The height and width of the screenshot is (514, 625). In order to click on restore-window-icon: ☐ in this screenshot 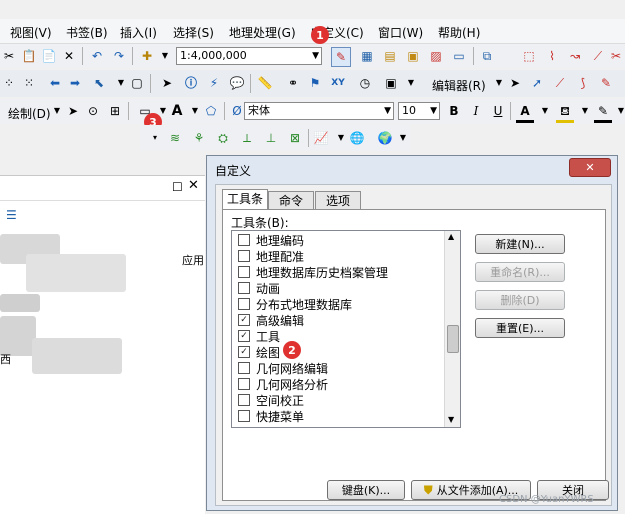, I will do `click(177, 187)`.